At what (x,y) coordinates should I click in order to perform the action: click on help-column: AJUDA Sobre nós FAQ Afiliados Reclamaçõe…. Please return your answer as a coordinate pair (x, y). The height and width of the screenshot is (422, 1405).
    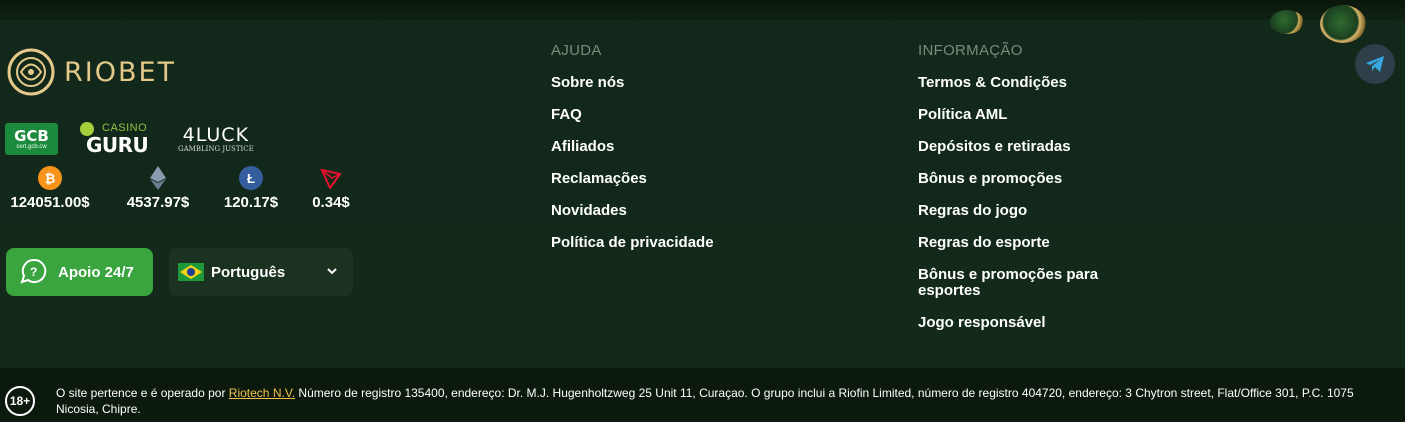
    Looking at the image, I should click on (632, 146).